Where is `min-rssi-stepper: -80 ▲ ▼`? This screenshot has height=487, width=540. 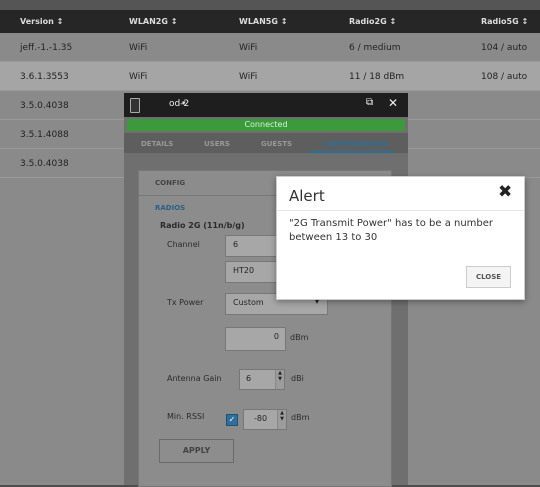
min-rssi-stepper: -80 ▲ ▼ is located at coordinates (265, 419).